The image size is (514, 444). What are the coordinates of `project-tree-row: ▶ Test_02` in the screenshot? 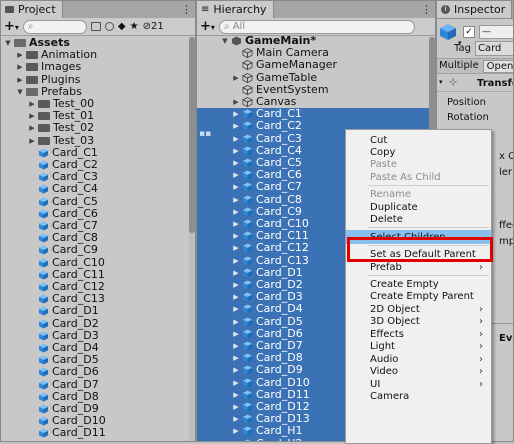 It's located at (98, 128).